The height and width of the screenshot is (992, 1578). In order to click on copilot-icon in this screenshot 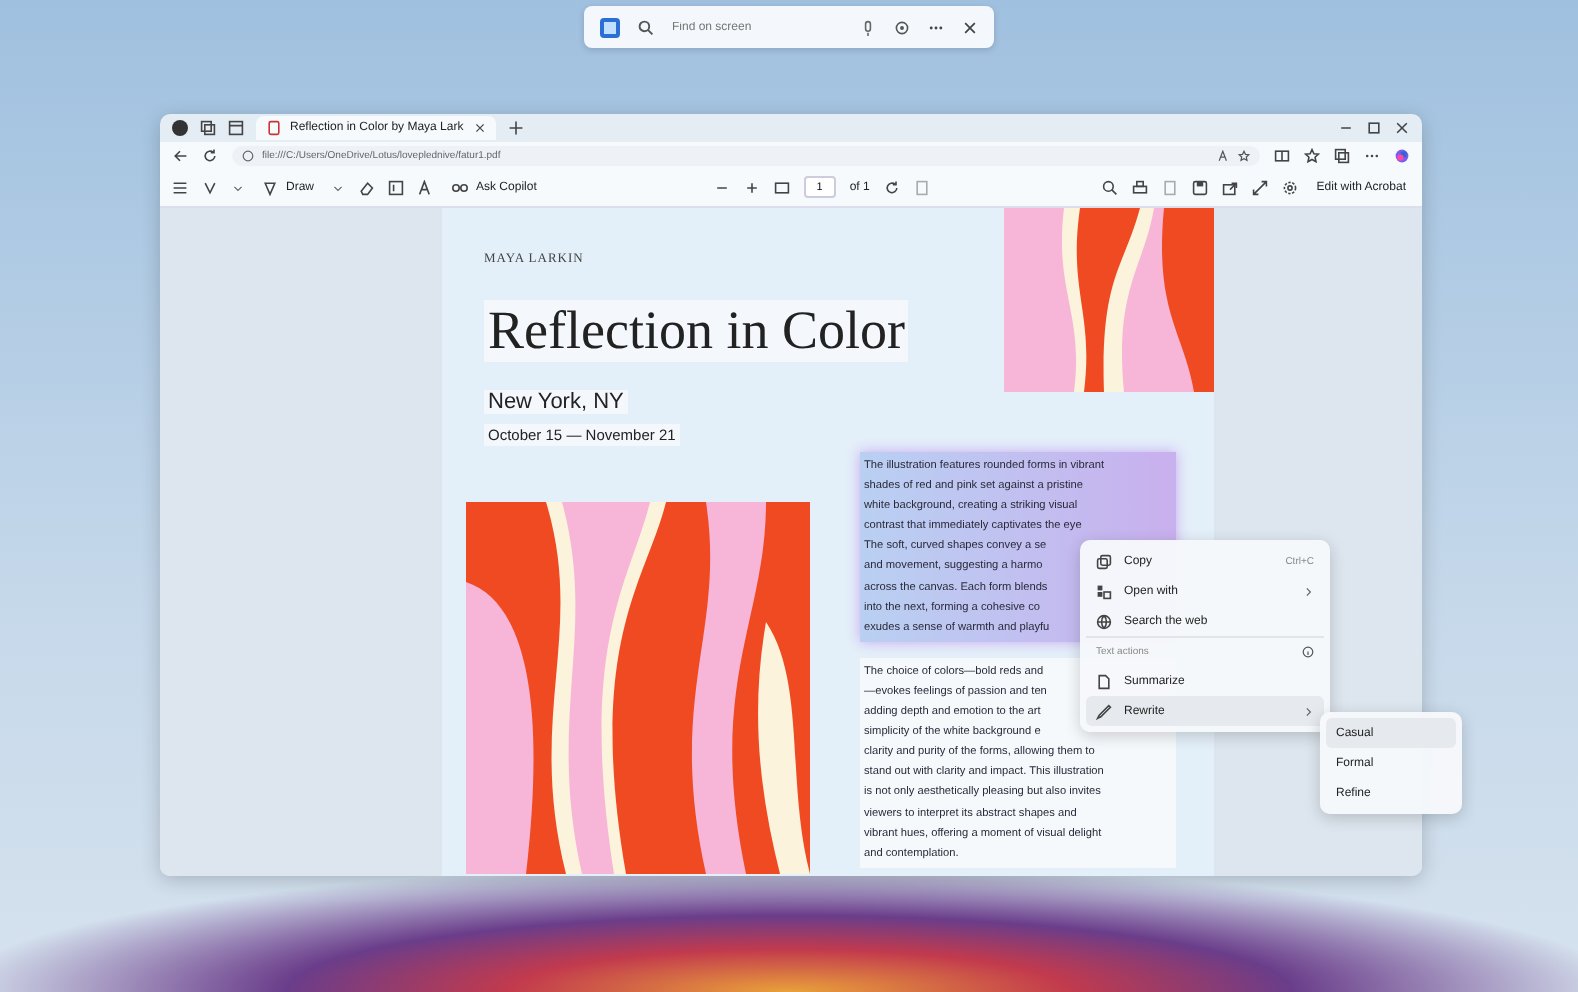, I will do `click(1402, 155)`.